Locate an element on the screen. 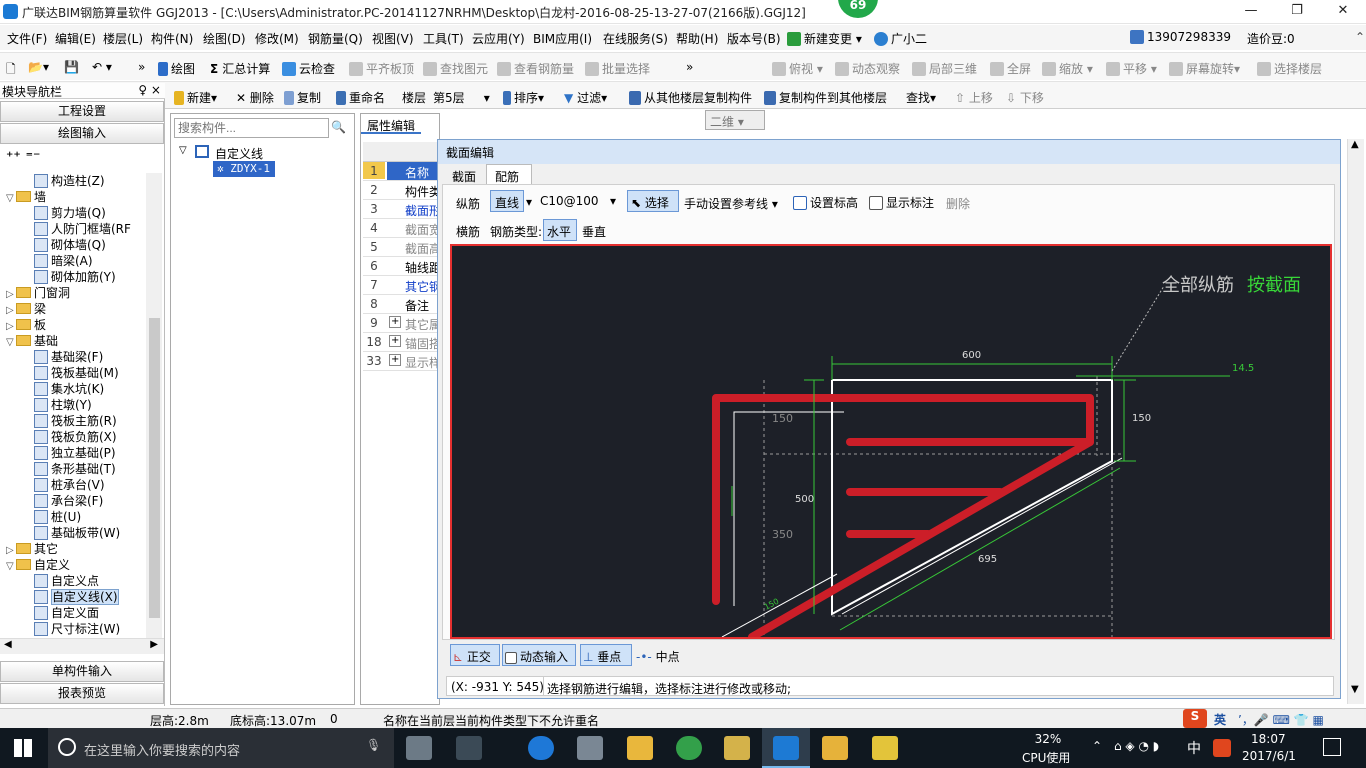  nav-folder: ▷ 板 is located at coordinates (26, 325).